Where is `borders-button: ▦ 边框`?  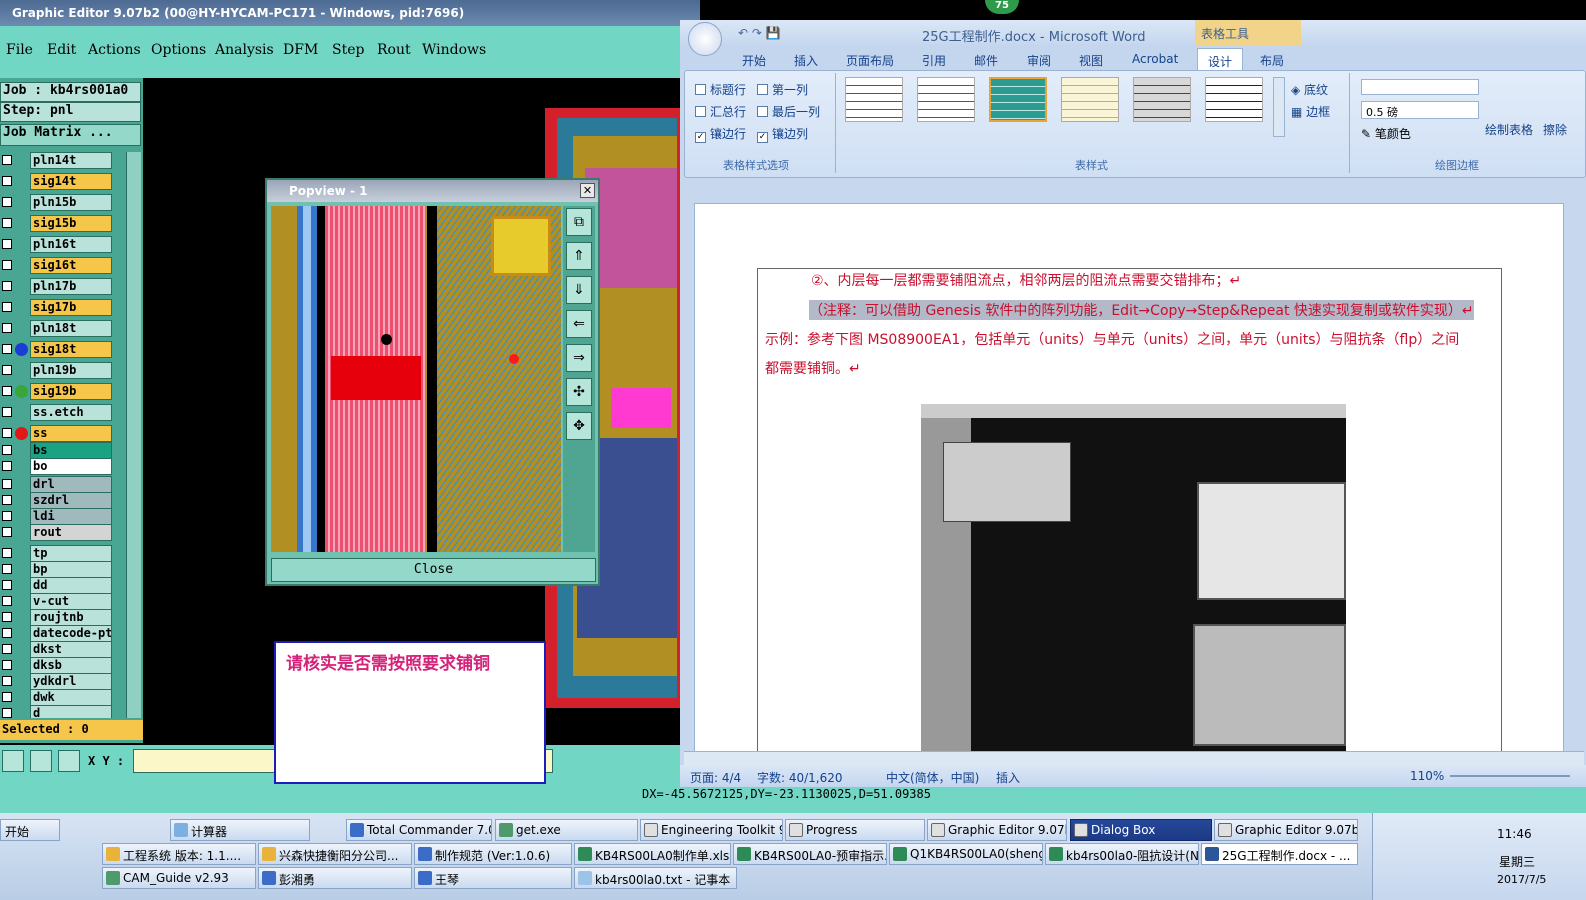
borders-button: ▦ 边框 is located at coordinates (1310, 111).